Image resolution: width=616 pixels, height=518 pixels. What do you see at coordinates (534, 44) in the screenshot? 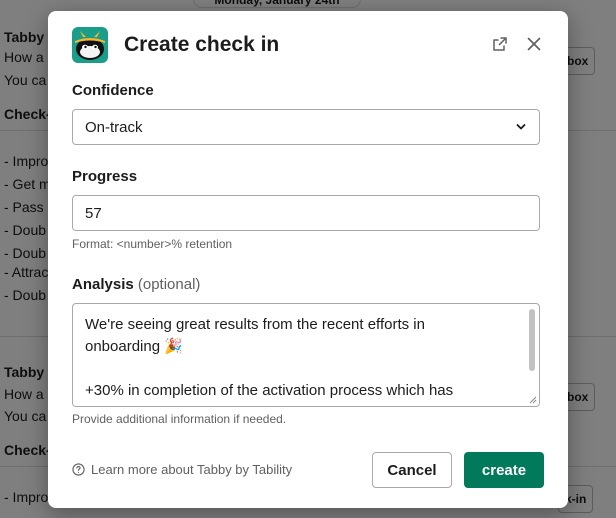
I see `close-icon` at bounding box center [534, 44].